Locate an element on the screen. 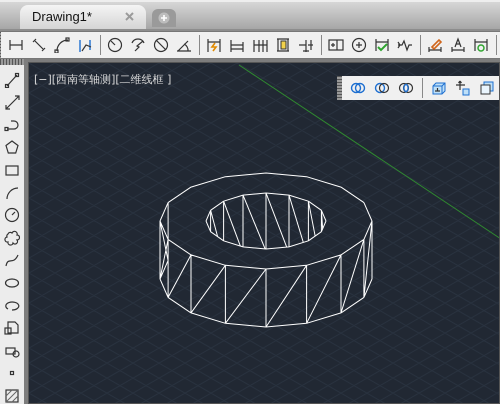  new-tab-button is located at coordinates (164, 17).